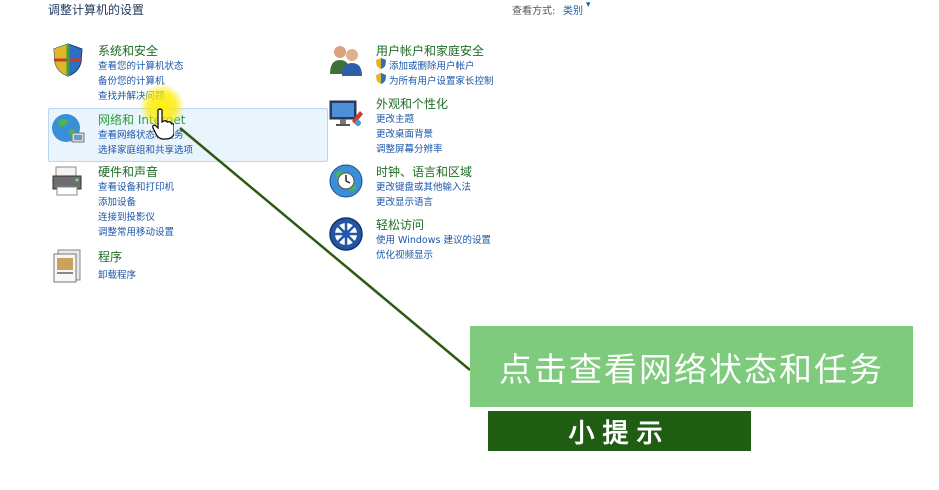 This screenshot has width=939, height=490. What do you see at coordinates (67, 181) in the screenshot?
I see `printer-icon` at bounding box center [67, 181].